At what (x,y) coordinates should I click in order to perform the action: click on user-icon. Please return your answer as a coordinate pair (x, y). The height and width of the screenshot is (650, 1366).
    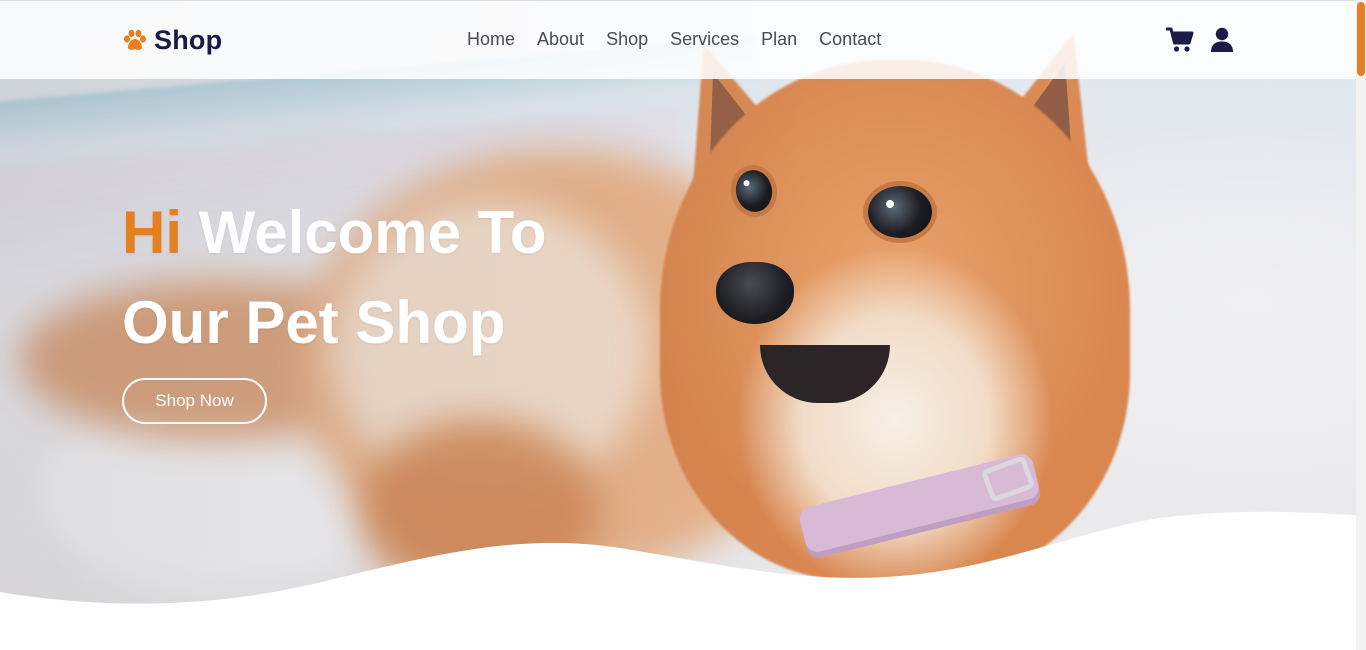
    Looking at the image, I should click on (1222, 40).